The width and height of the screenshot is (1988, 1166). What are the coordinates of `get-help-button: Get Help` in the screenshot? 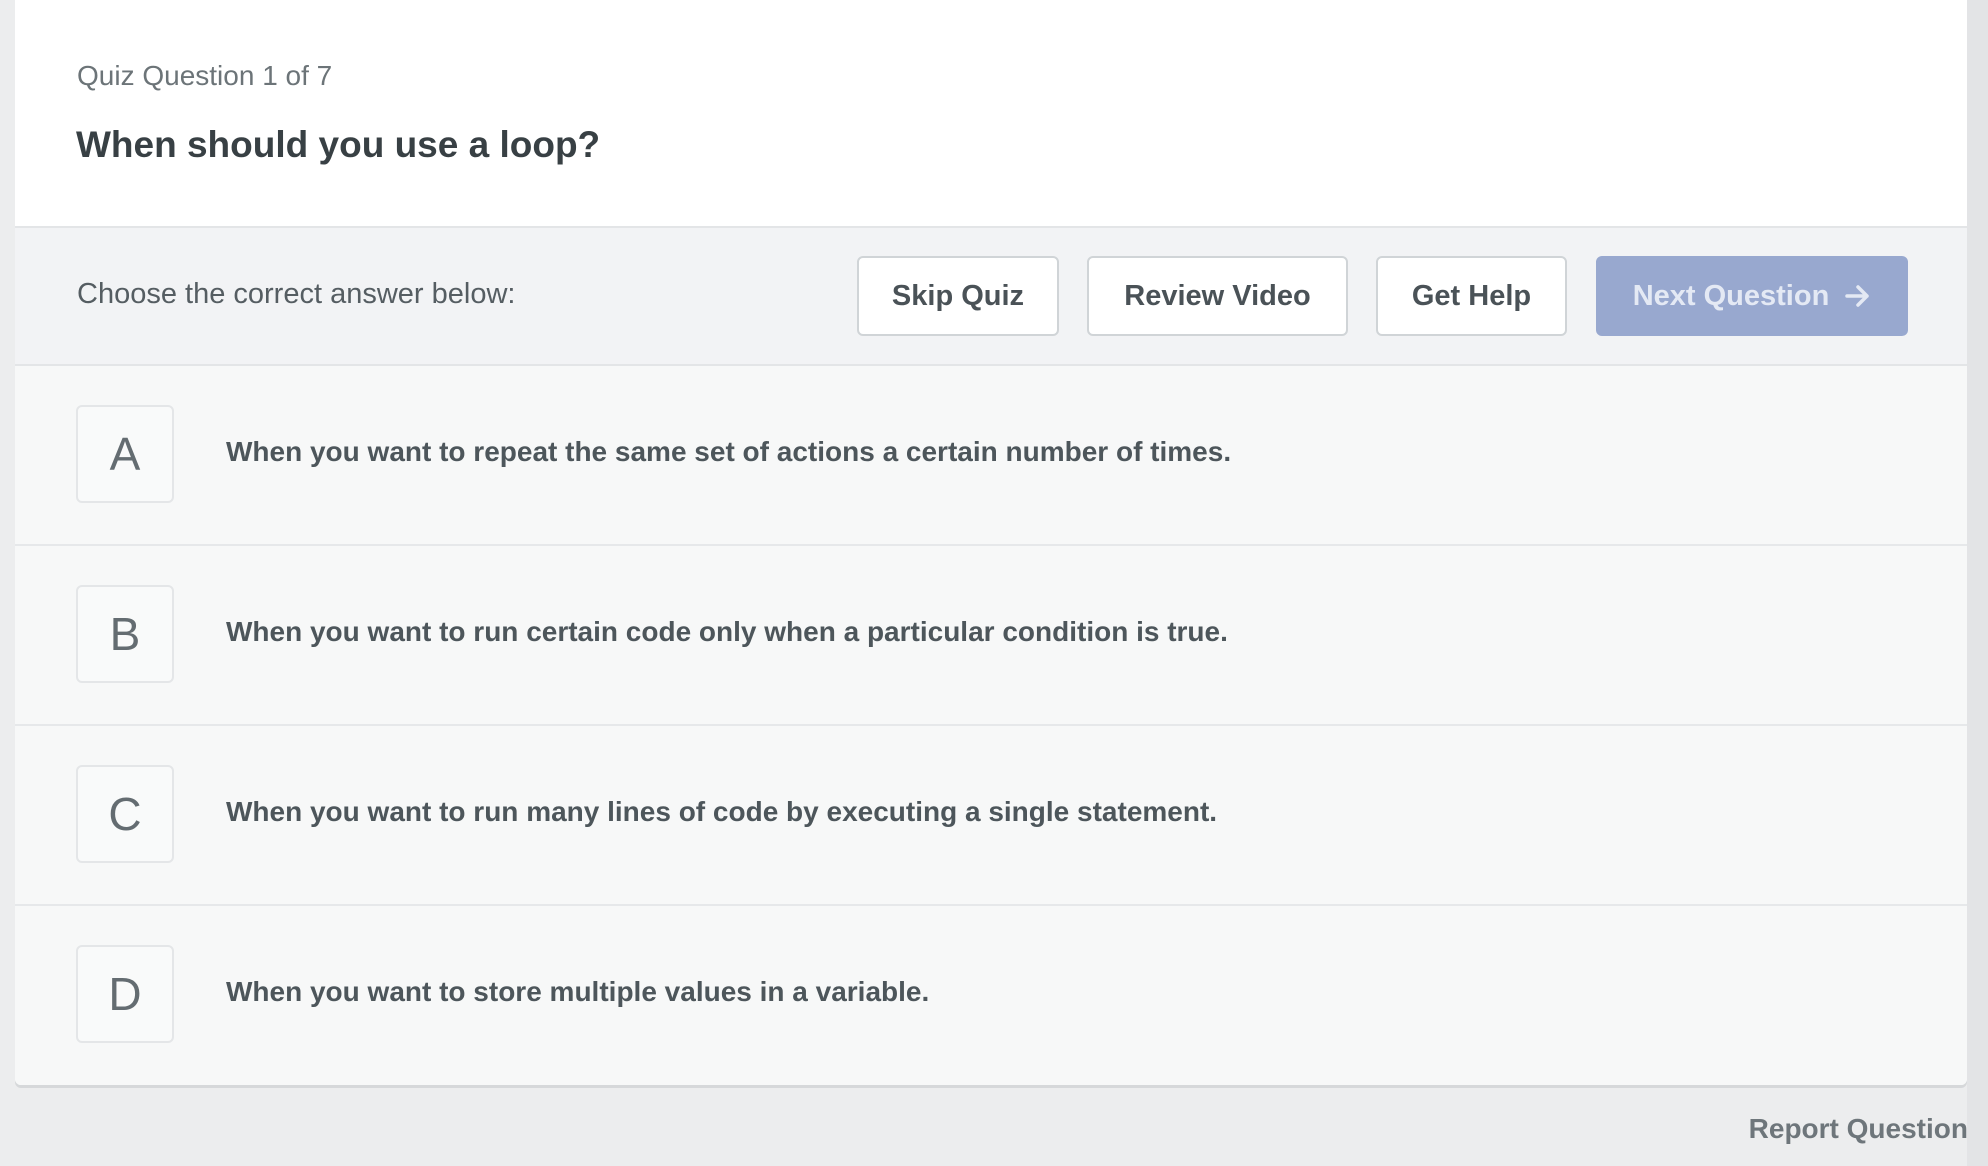 It's located at (1471, 296).